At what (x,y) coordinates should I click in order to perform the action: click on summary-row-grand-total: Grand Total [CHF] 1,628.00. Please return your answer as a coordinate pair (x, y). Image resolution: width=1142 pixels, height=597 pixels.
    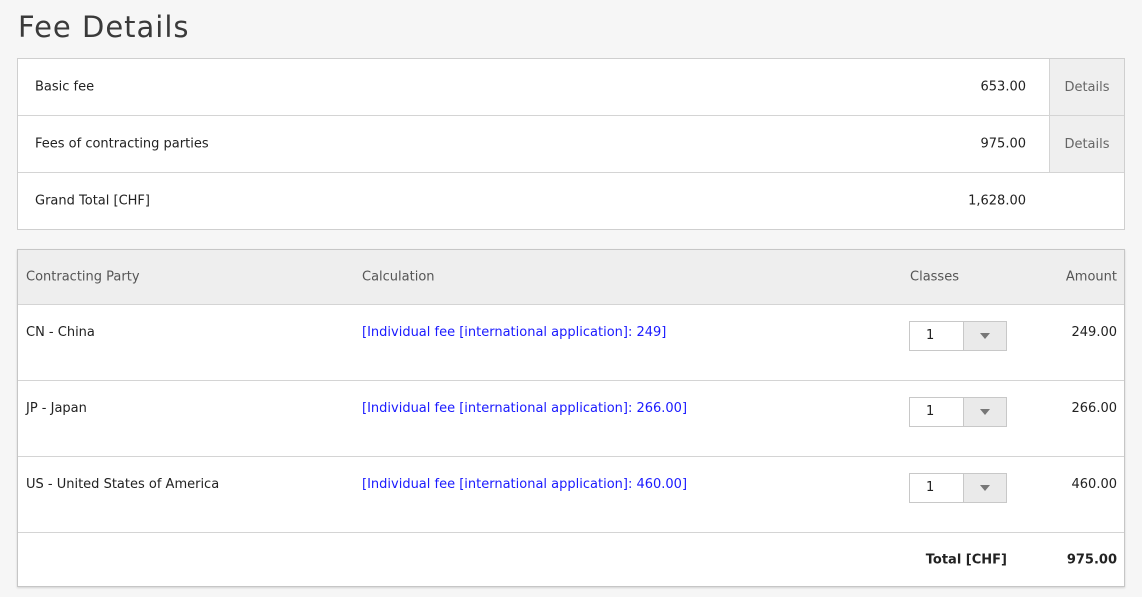
    Looking at the image, I should click on (571, 201).